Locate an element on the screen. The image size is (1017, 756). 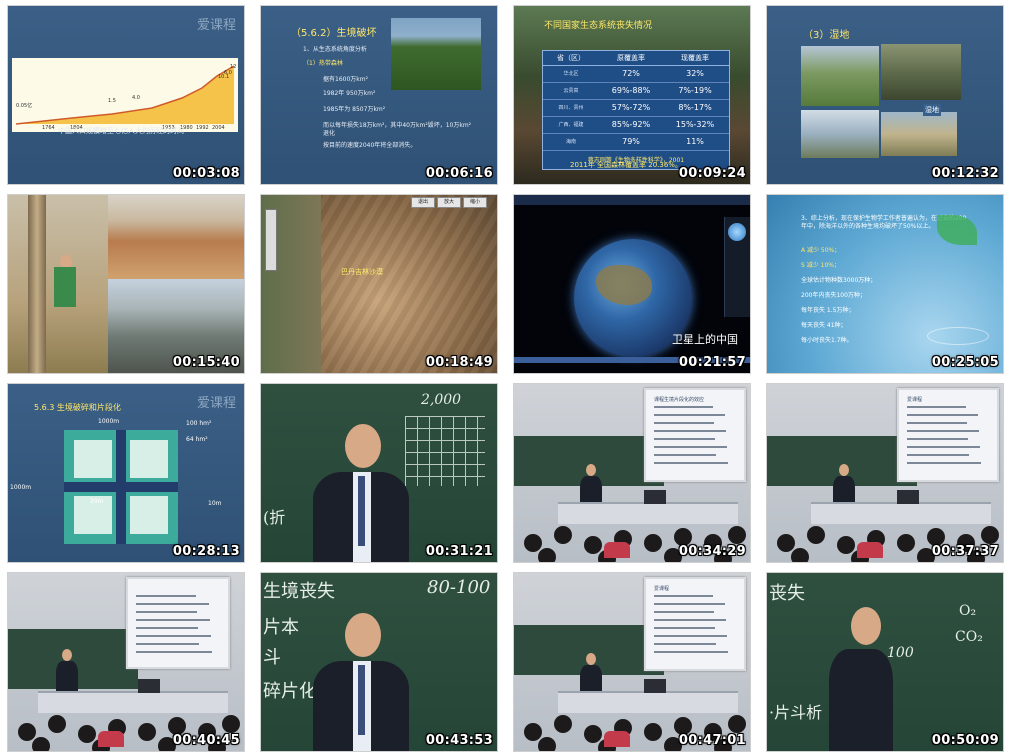
map-button: 缩小 is located at coordinates (475, 202).